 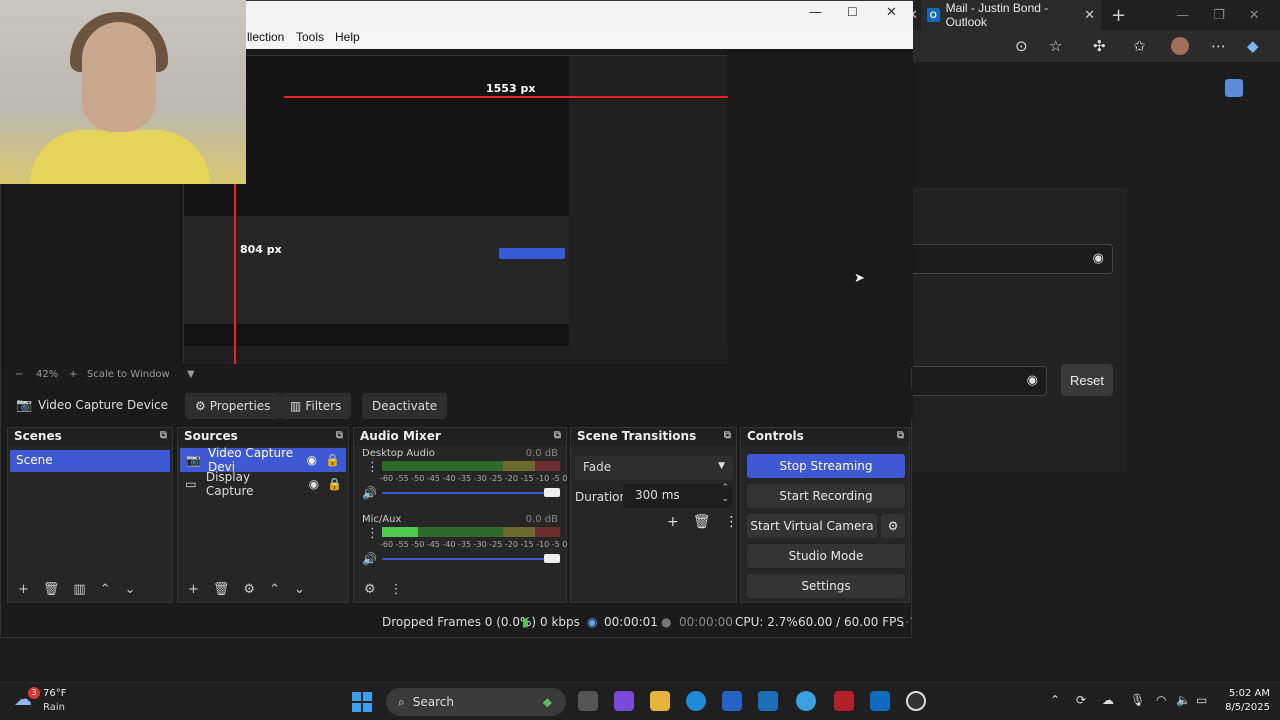 I want to click on duration-input: 300 ms ⌃ ⌄, so click(x=678, y=495).